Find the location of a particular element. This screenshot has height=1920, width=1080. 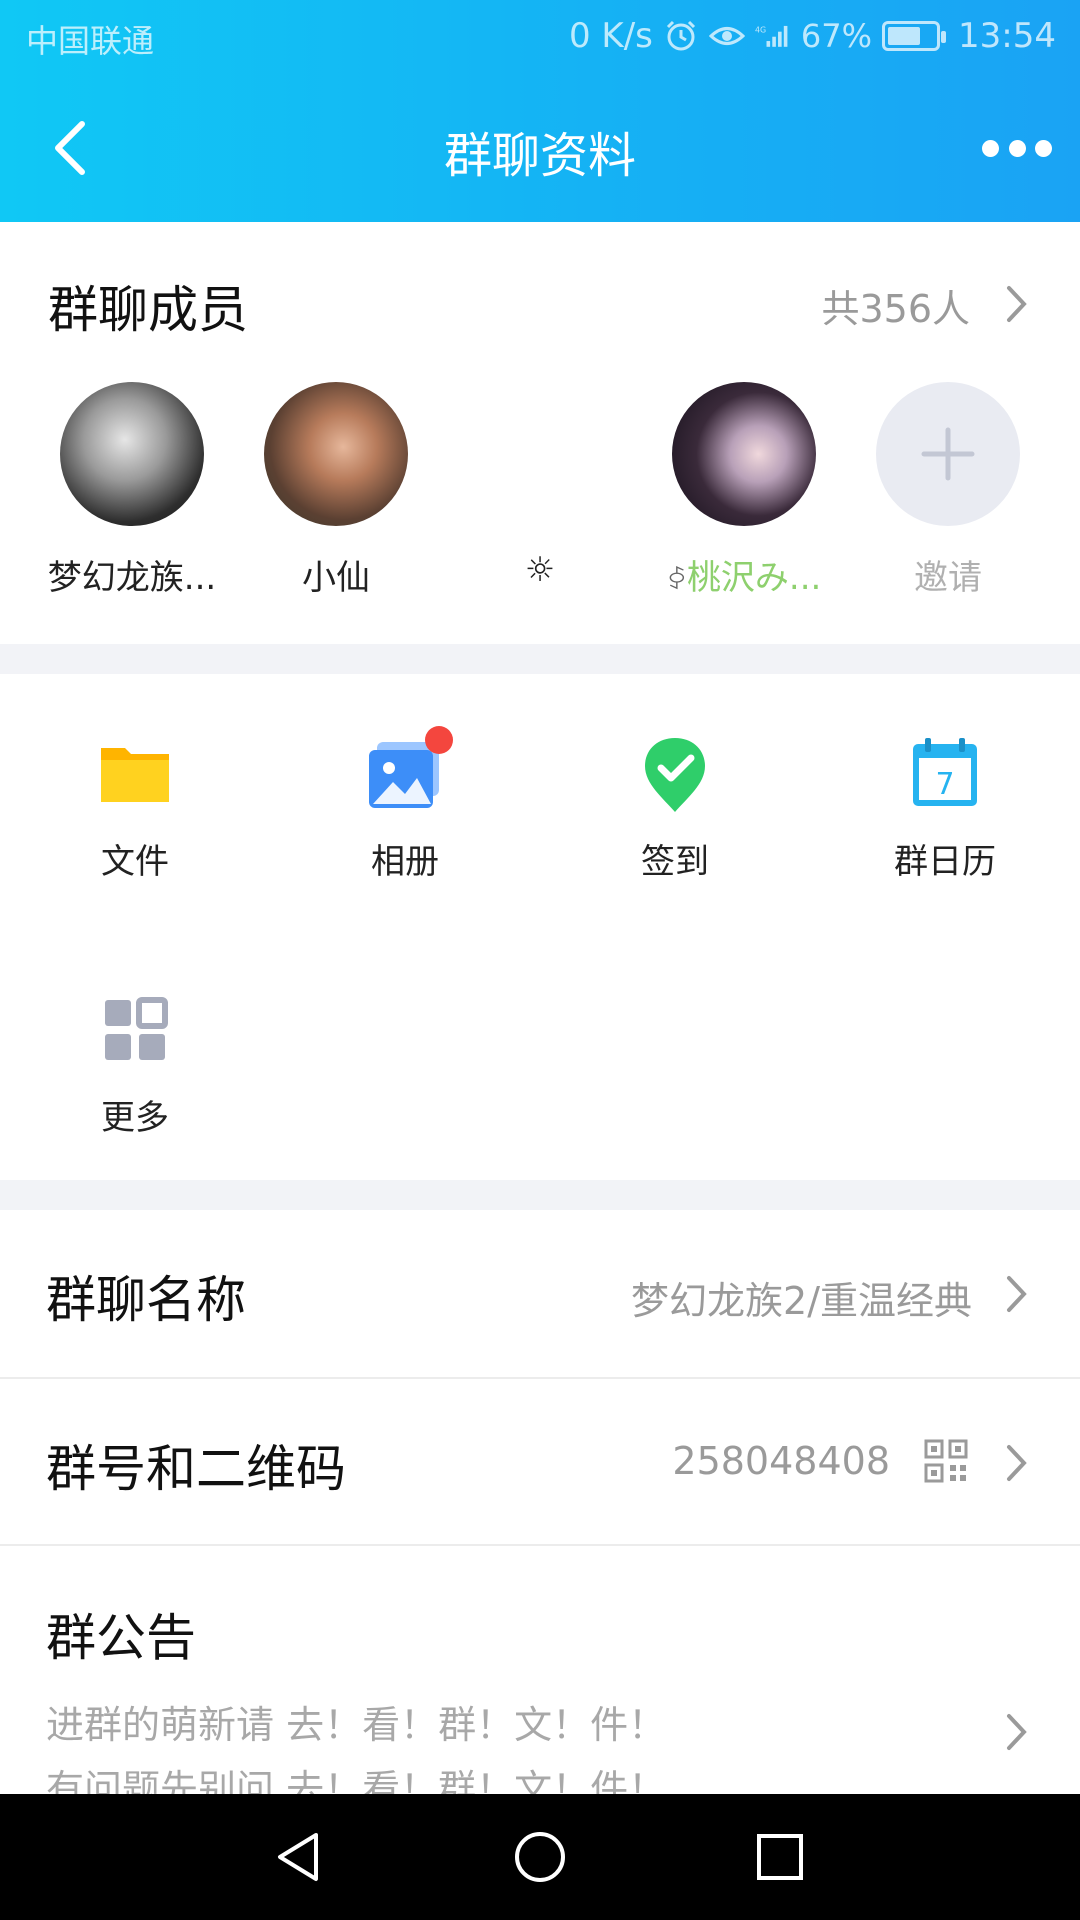

notice-line: 有问题先别问 去！看！群！文！件！ is located at coordinates (356, 1781).